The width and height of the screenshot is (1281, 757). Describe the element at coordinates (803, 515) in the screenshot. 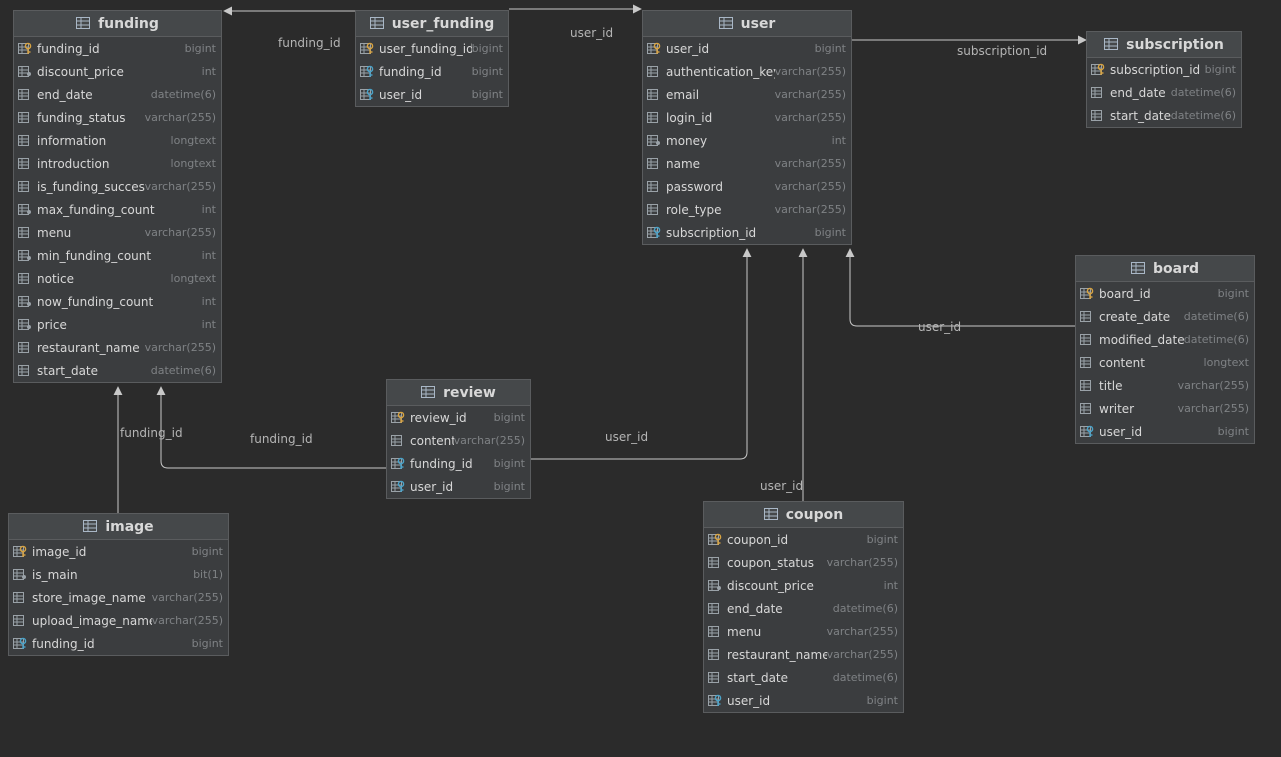

I see `table-header: coupon` at that location.